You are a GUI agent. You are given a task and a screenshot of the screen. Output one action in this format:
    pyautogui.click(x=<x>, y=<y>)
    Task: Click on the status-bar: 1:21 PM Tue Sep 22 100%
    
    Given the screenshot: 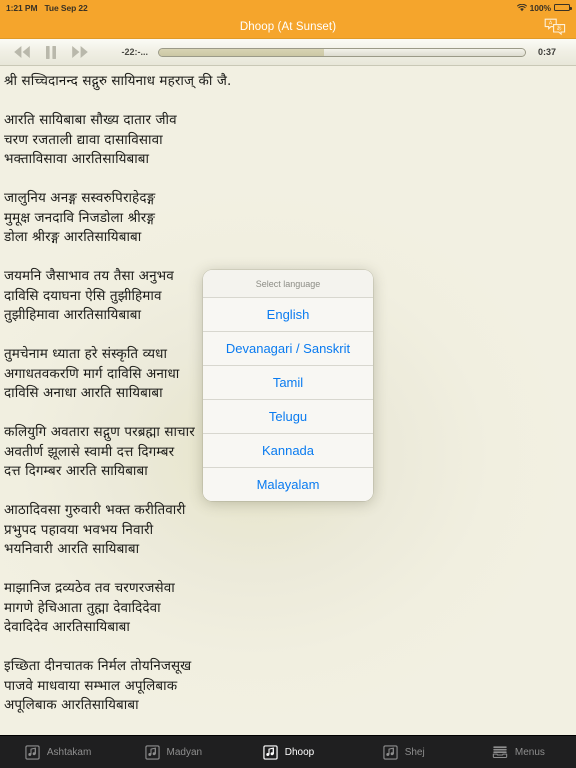 What is the action you would take?
    pyautogui.click(x=288, y=7)
    